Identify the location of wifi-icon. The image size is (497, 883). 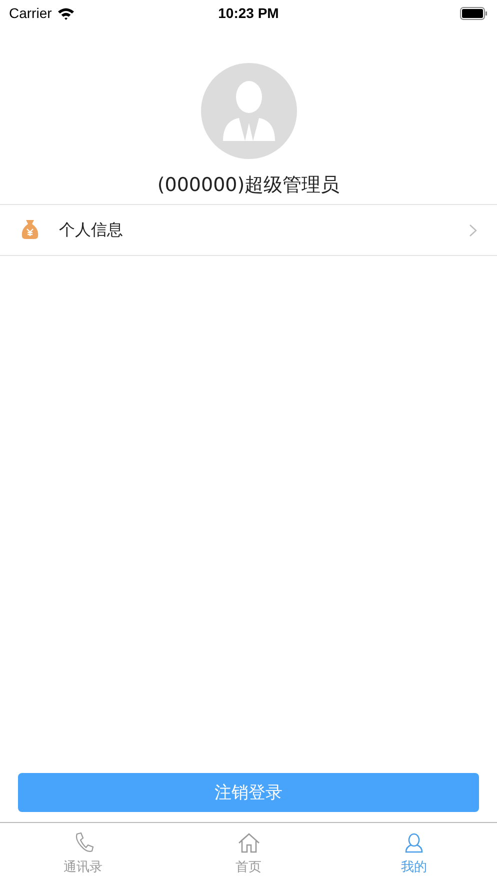
(65, 13).